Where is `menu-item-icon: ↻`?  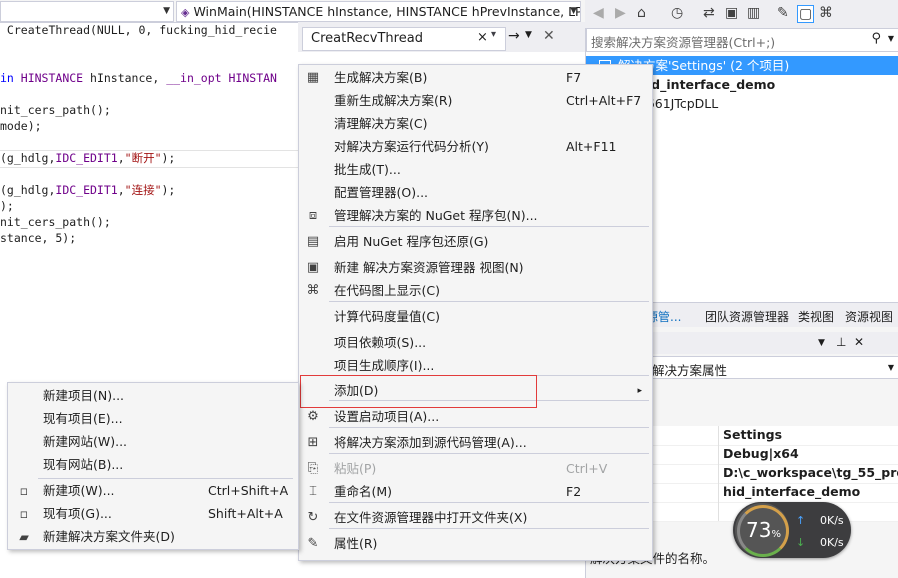 menu-item-icon: ↻ is located at coordinates (313, 517).